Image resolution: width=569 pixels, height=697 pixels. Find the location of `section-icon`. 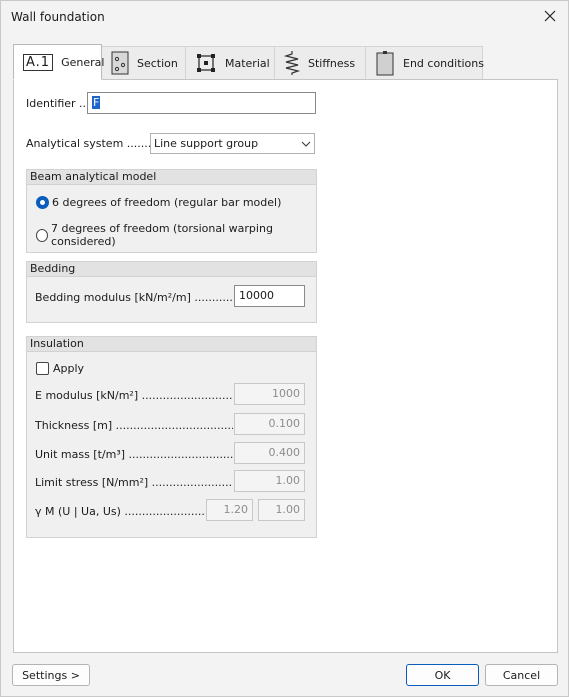

section-icon is located at coordinates (120, 63).